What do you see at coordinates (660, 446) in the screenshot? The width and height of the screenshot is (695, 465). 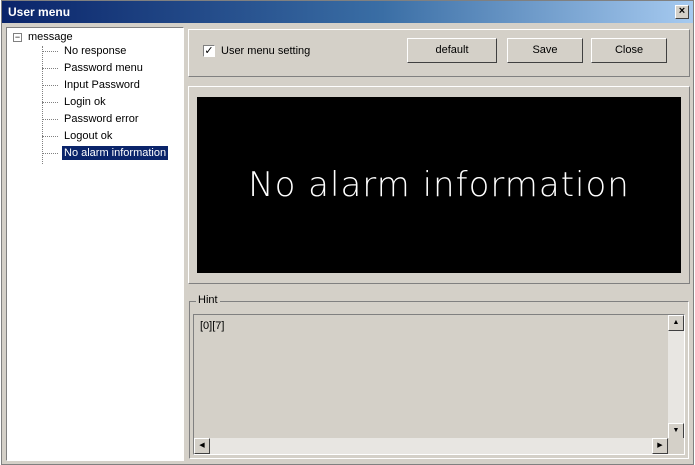 I see `scroll-right-icon: ▶` at bounding box center [660, 446].